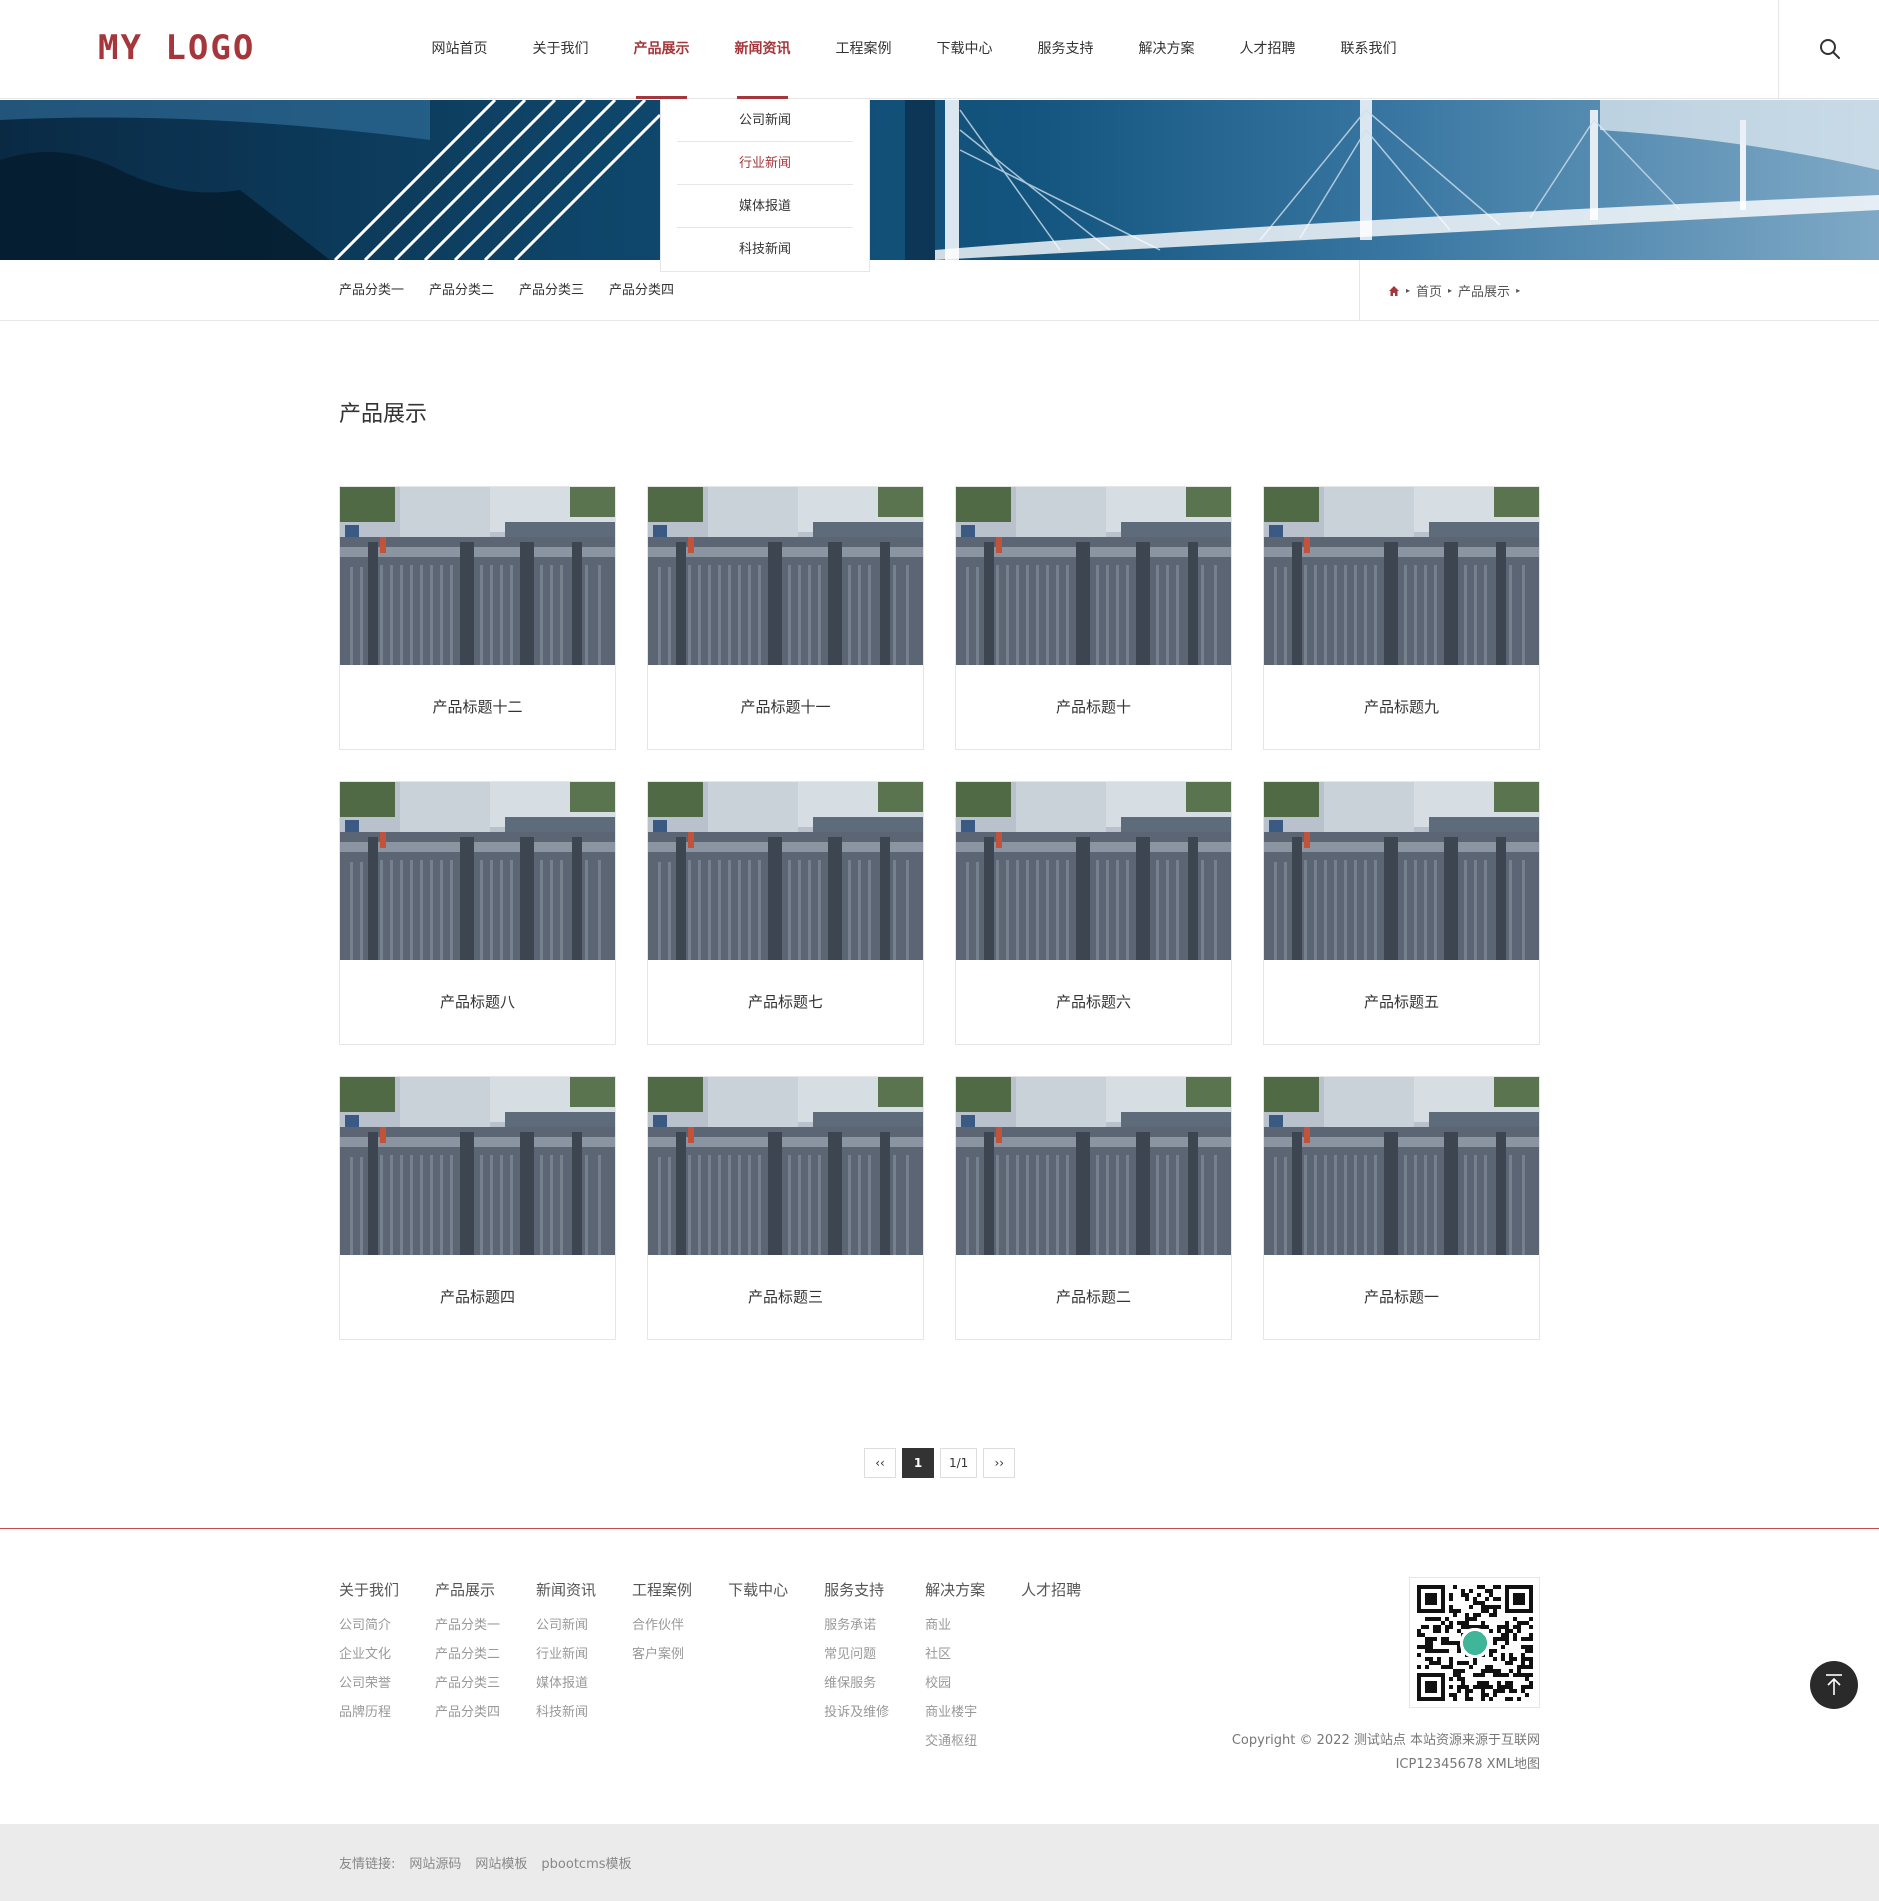  I want to click on footer-link: 客户案例, so click(662, 1654).